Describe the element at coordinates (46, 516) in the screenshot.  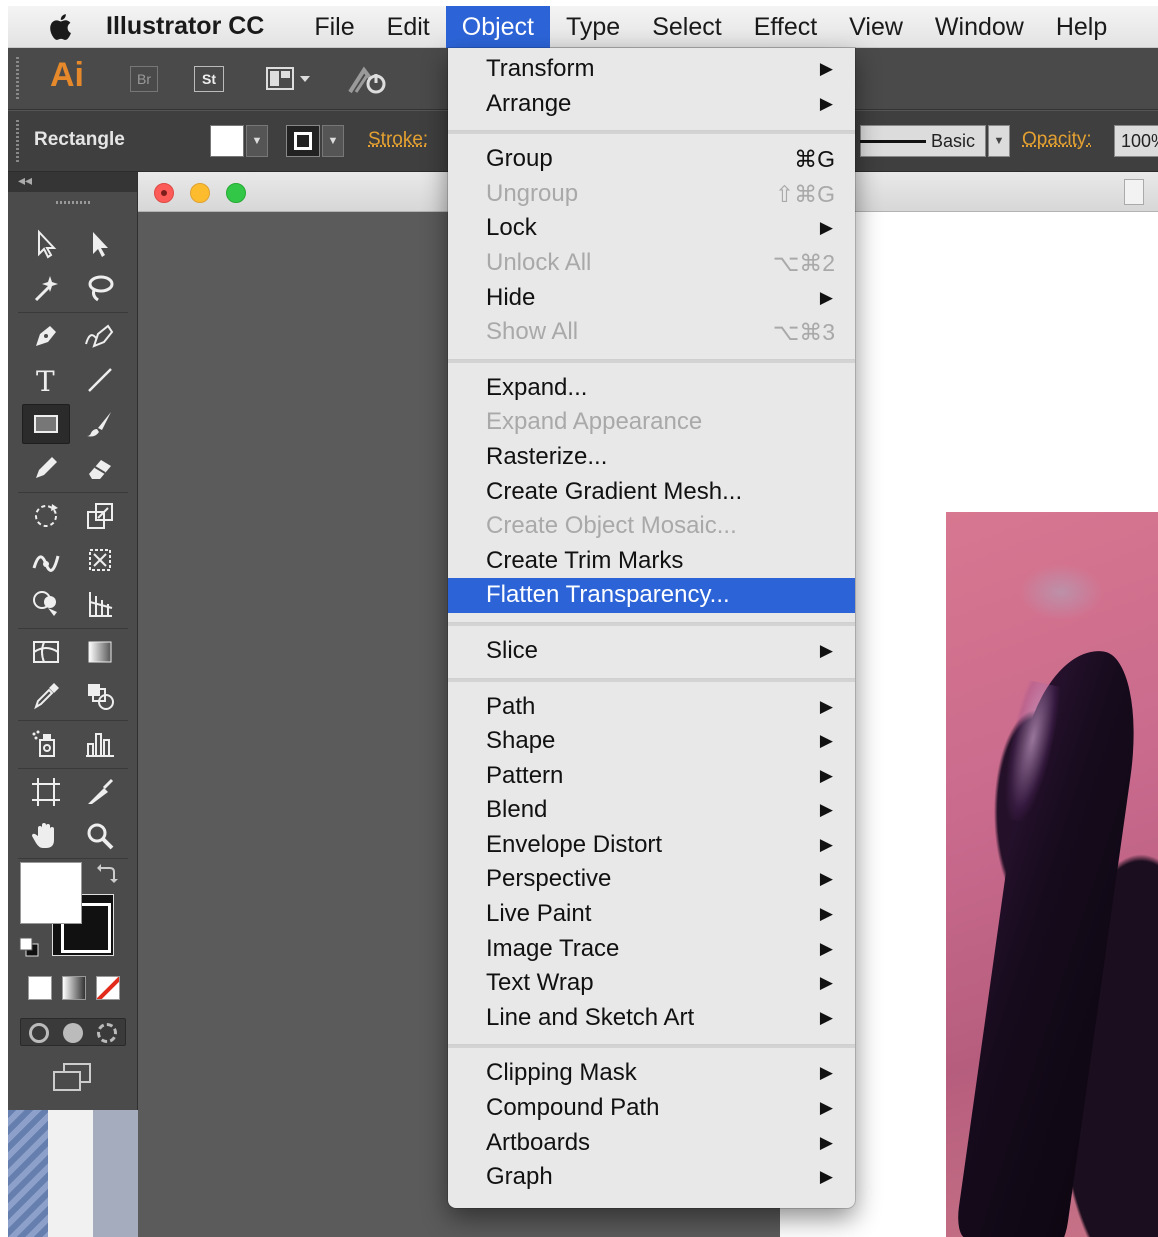
I see `rotate-tool-icon` at that location.